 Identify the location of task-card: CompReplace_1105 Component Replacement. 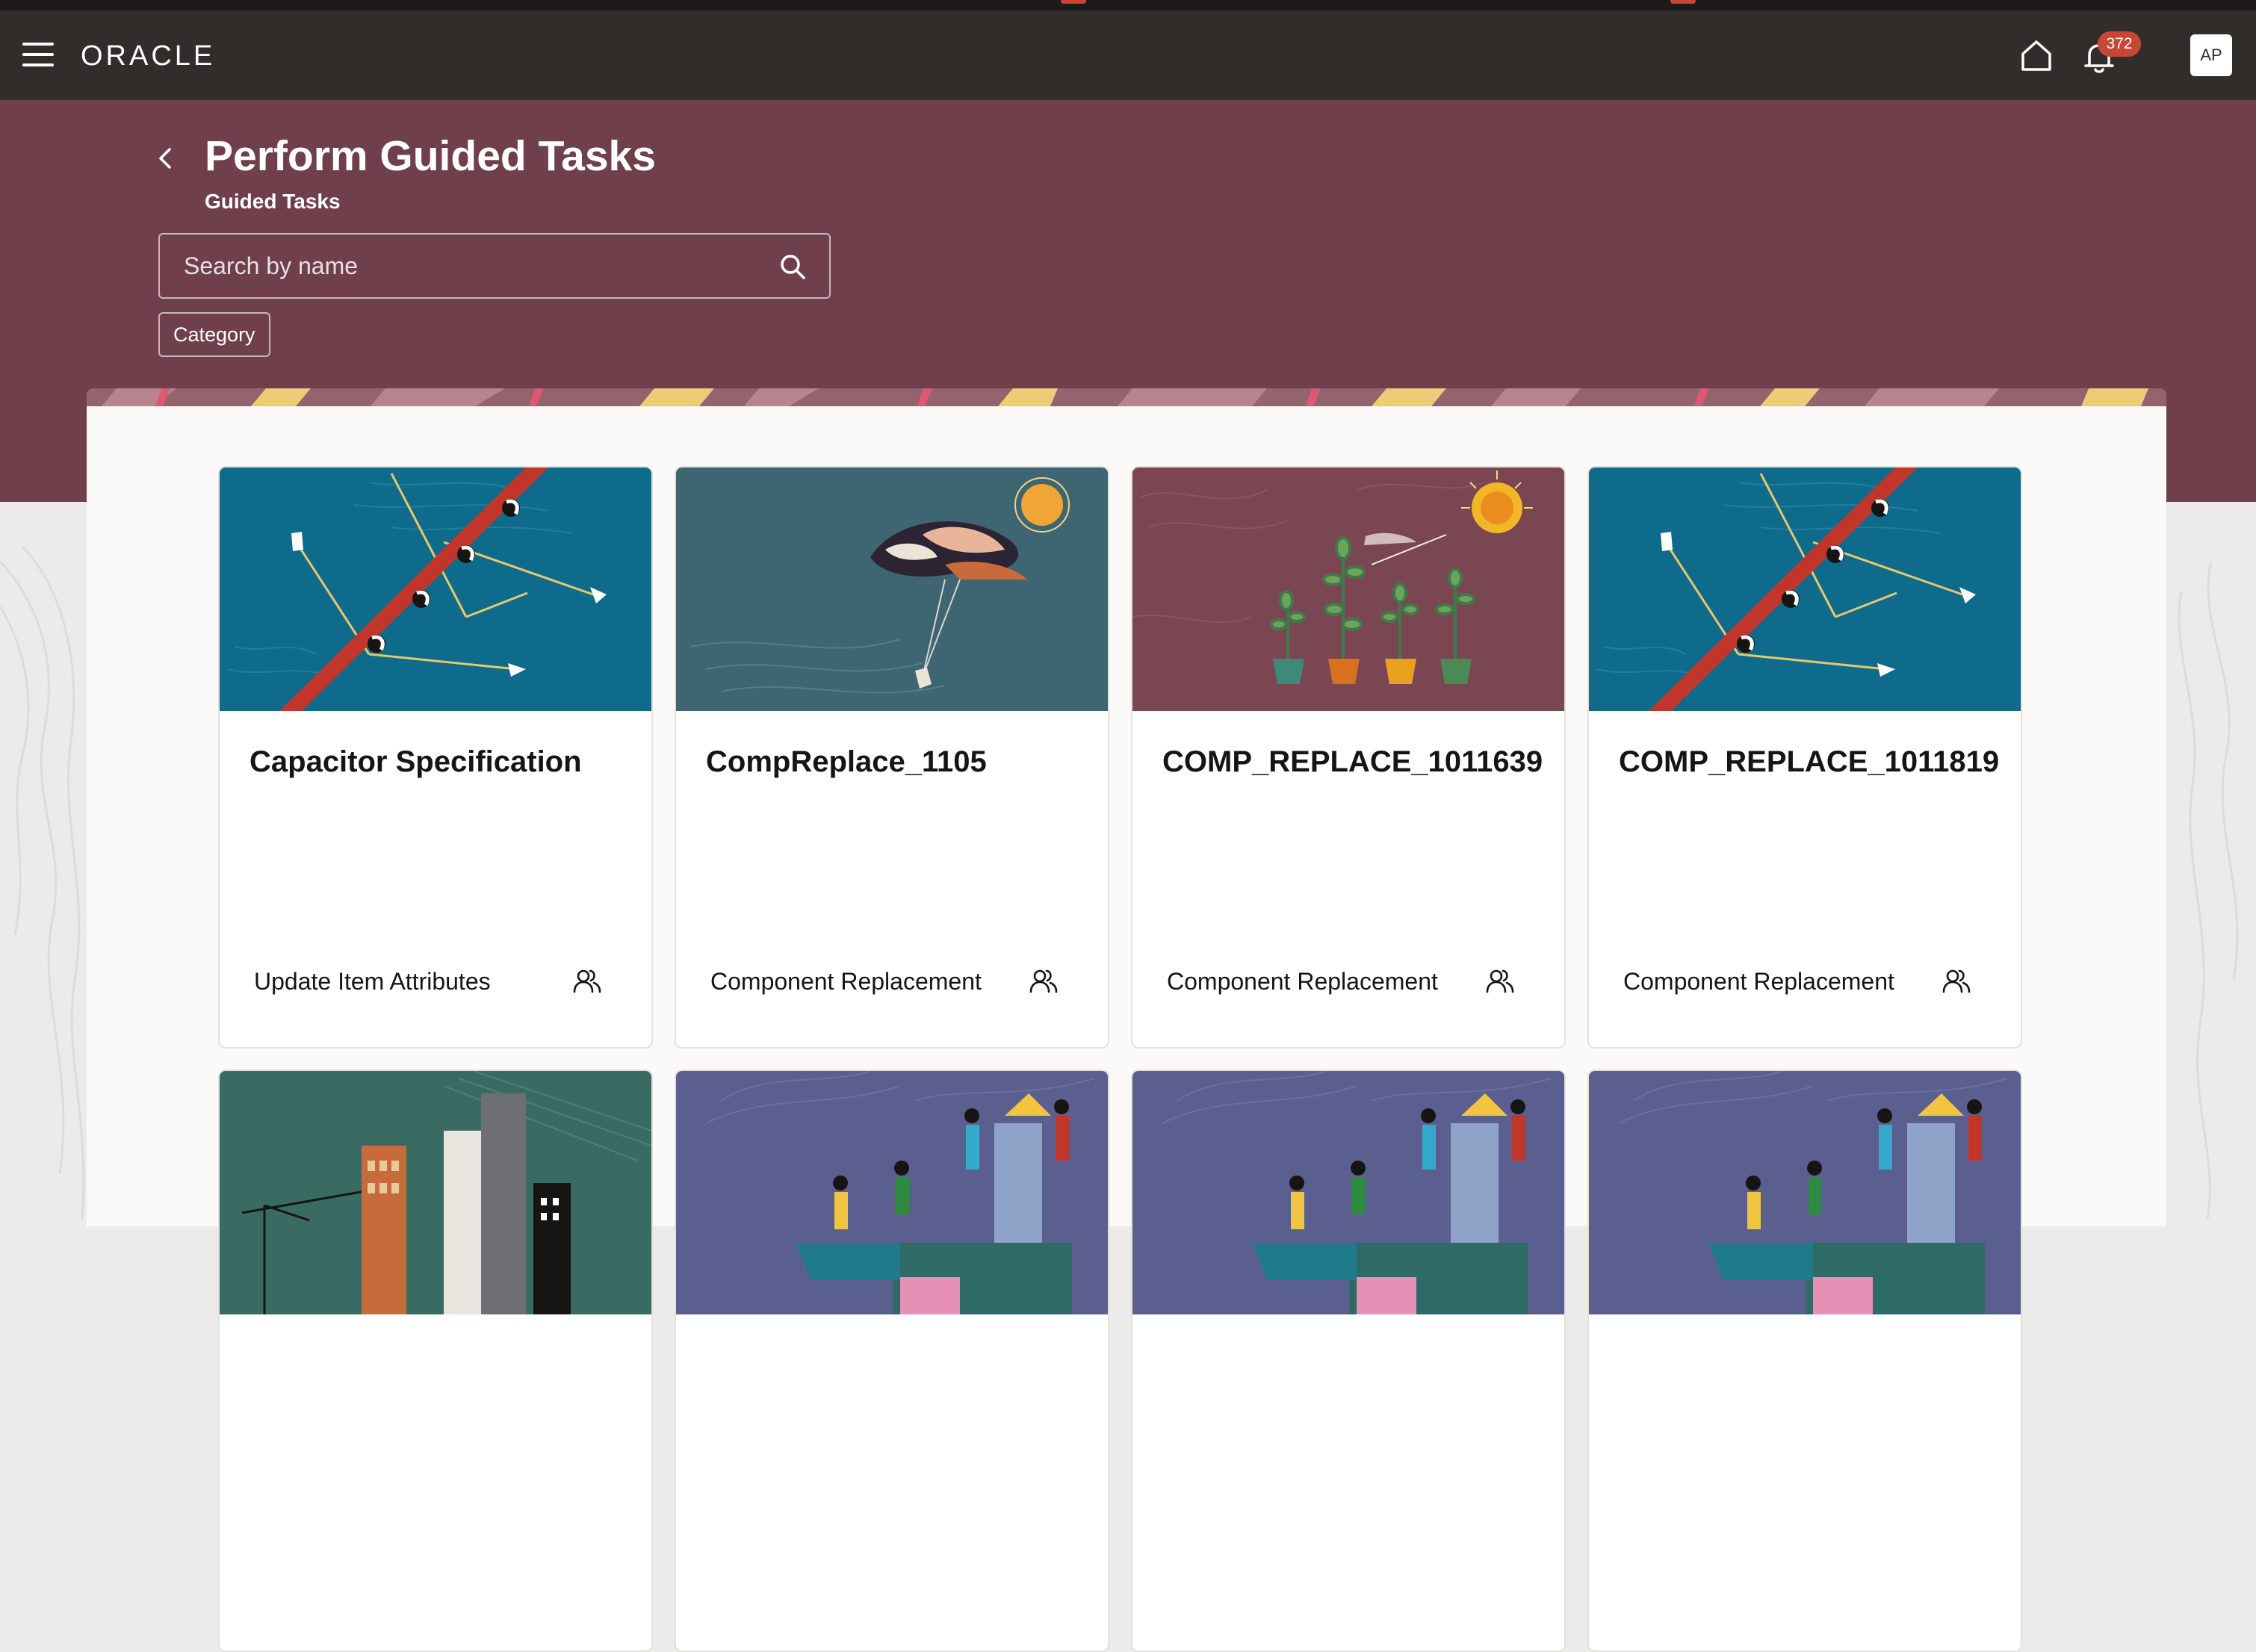
(892, 757).